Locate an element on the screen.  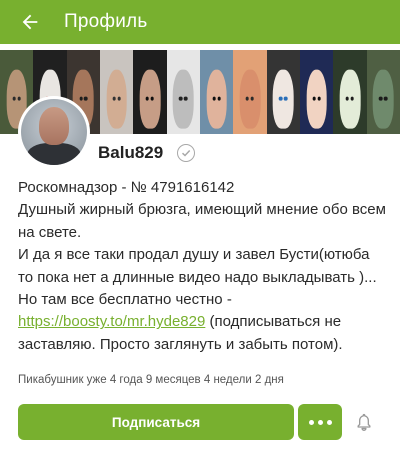
username: Balu829 is located at coordinates (131, 152).